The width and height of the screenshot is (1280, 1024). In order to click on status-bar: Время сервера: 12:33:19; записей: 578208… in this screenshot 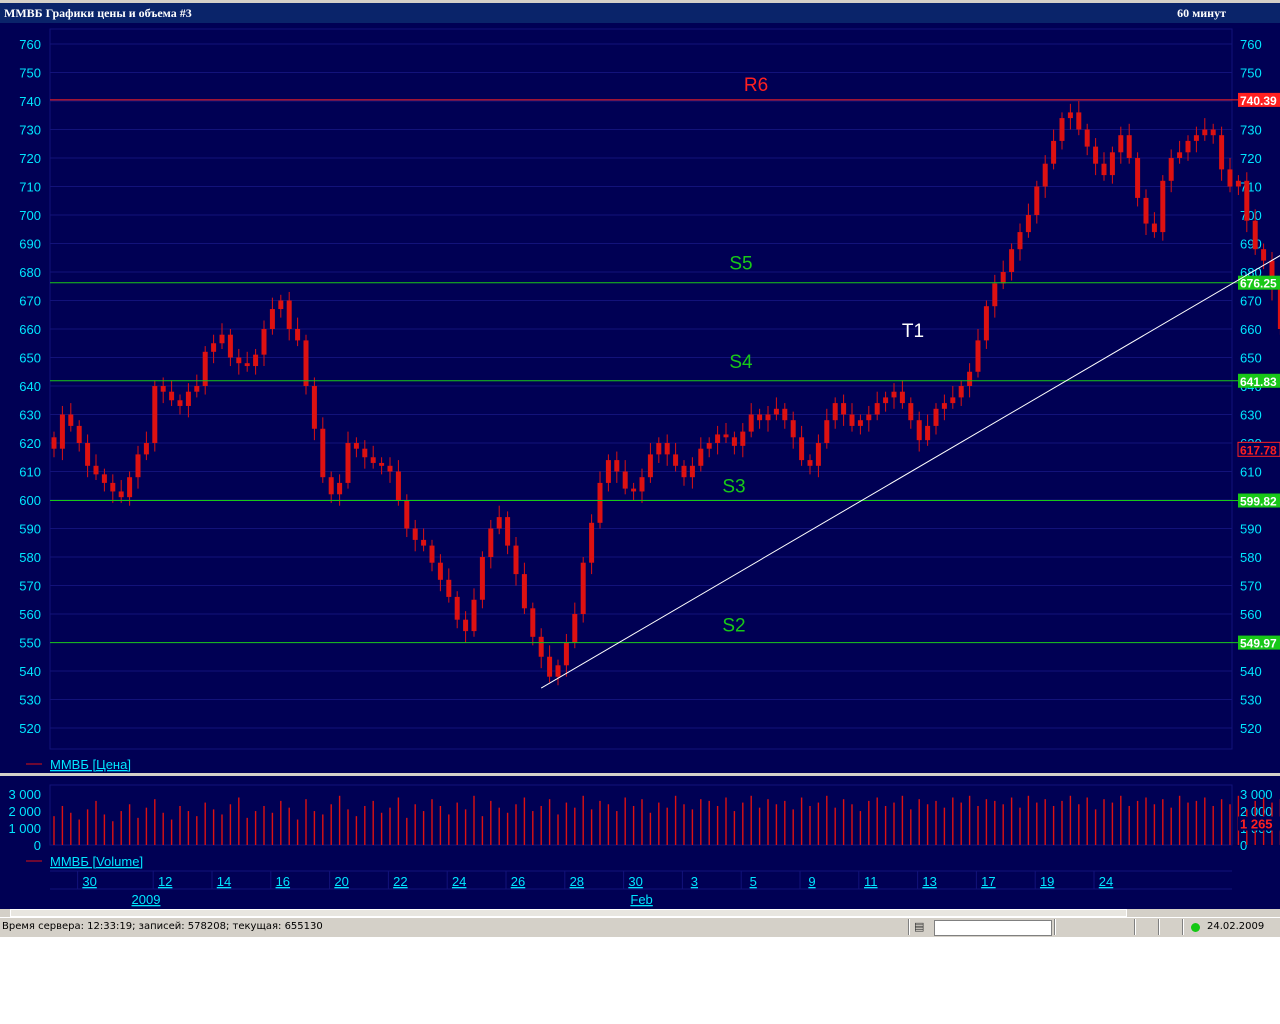, I will do `click(640, 927)`.